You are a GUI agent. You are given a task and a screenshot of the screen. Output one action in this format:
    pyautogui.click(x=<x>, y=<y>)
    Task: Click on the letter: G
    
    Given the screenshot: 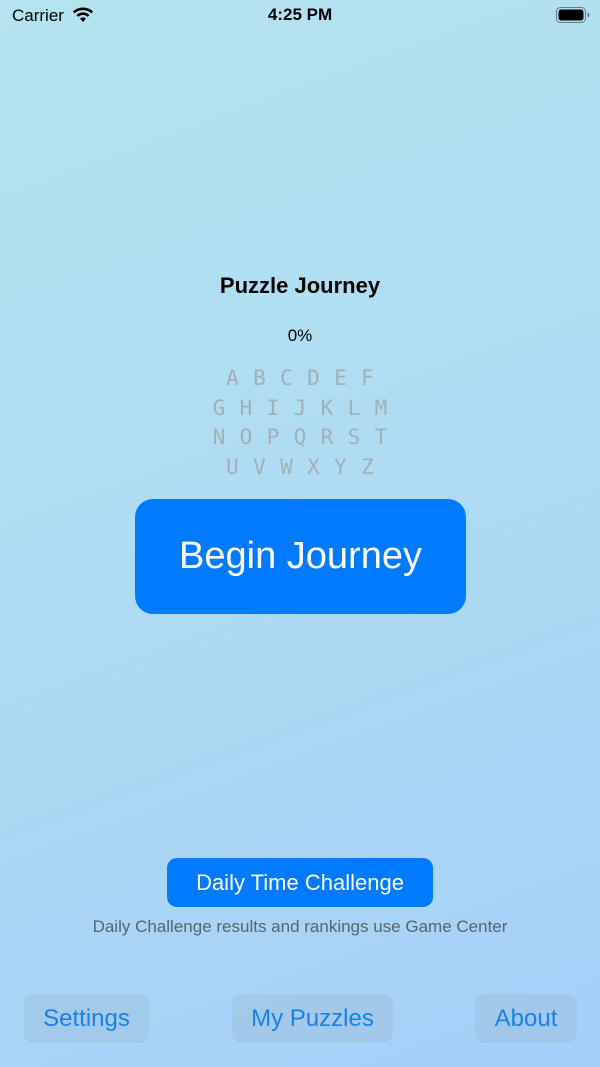 What is the action you would take?
    pyautogui.click(x=219, y=407)
    